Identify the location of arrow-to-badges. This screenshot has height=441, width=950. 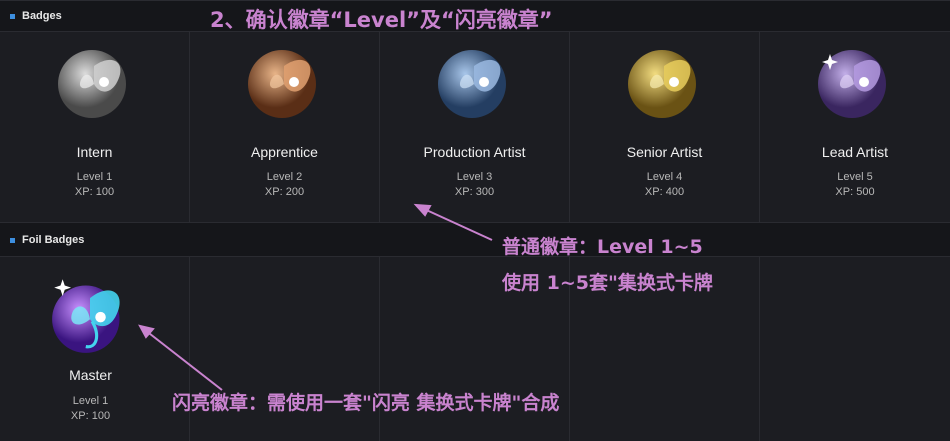
(457, 224).